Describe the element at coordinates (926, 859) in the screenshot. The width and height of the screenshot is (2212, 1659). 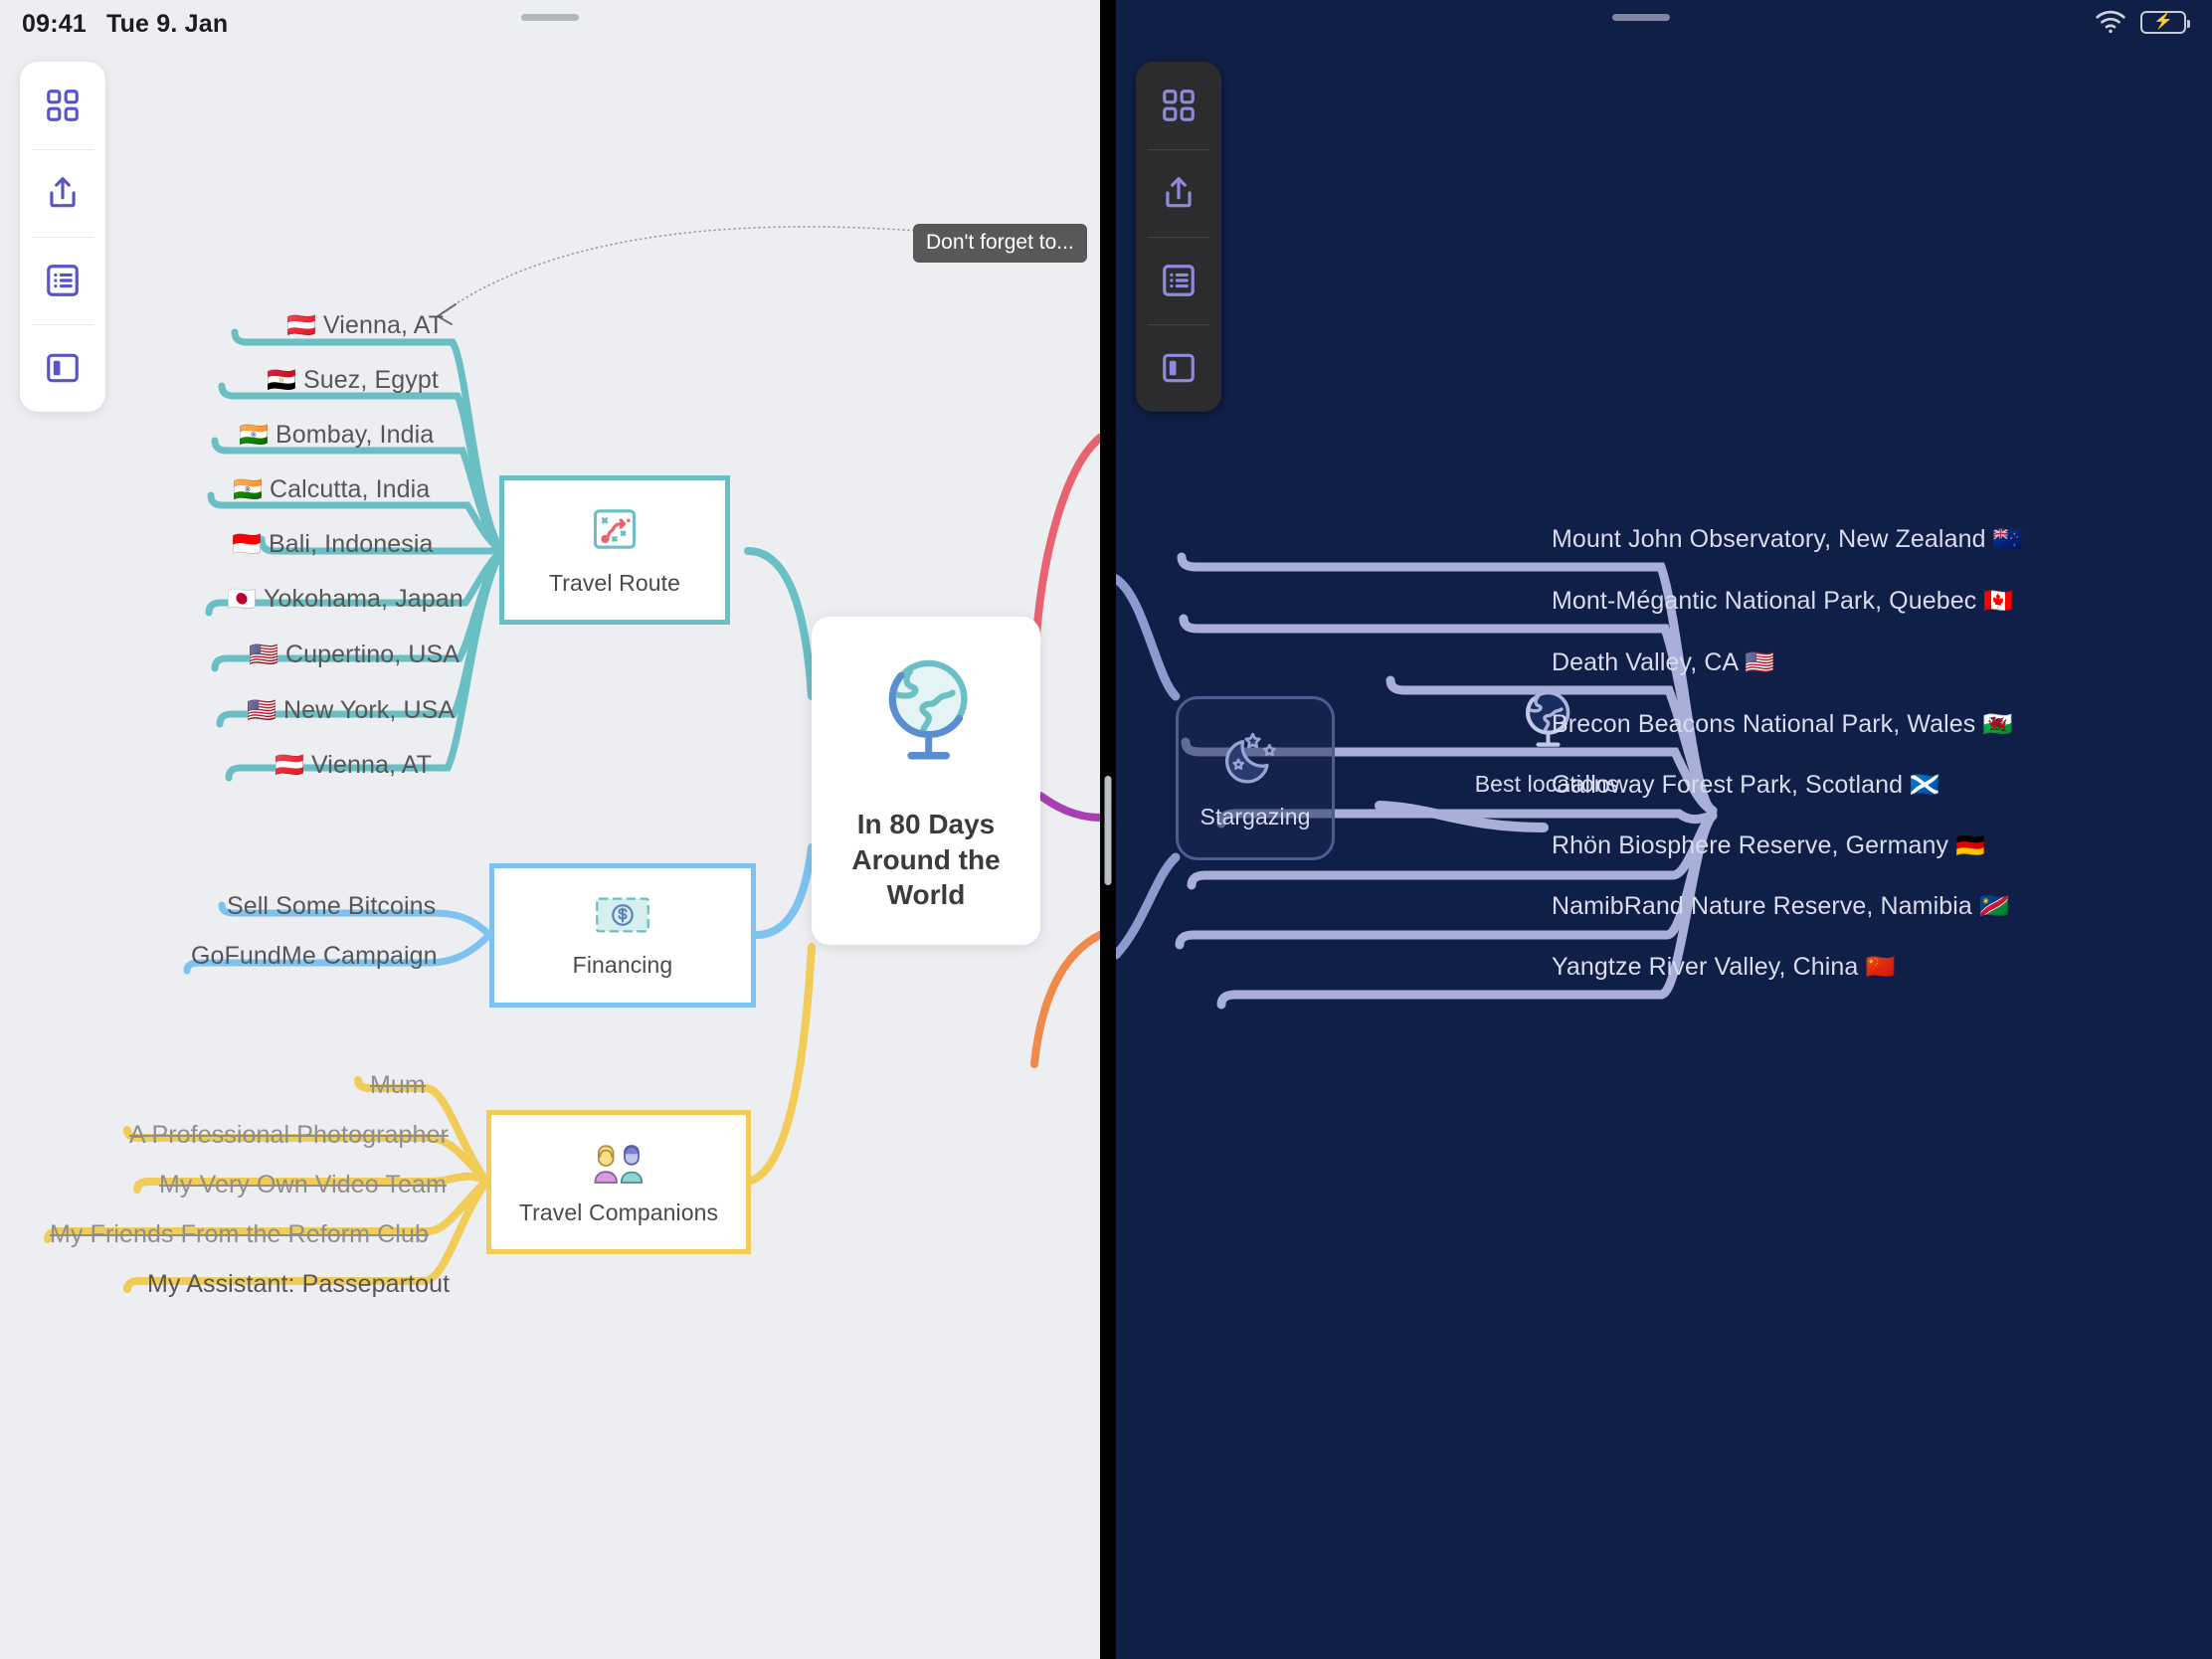
I see `central-title: In 80 Days Around the World` at that location.